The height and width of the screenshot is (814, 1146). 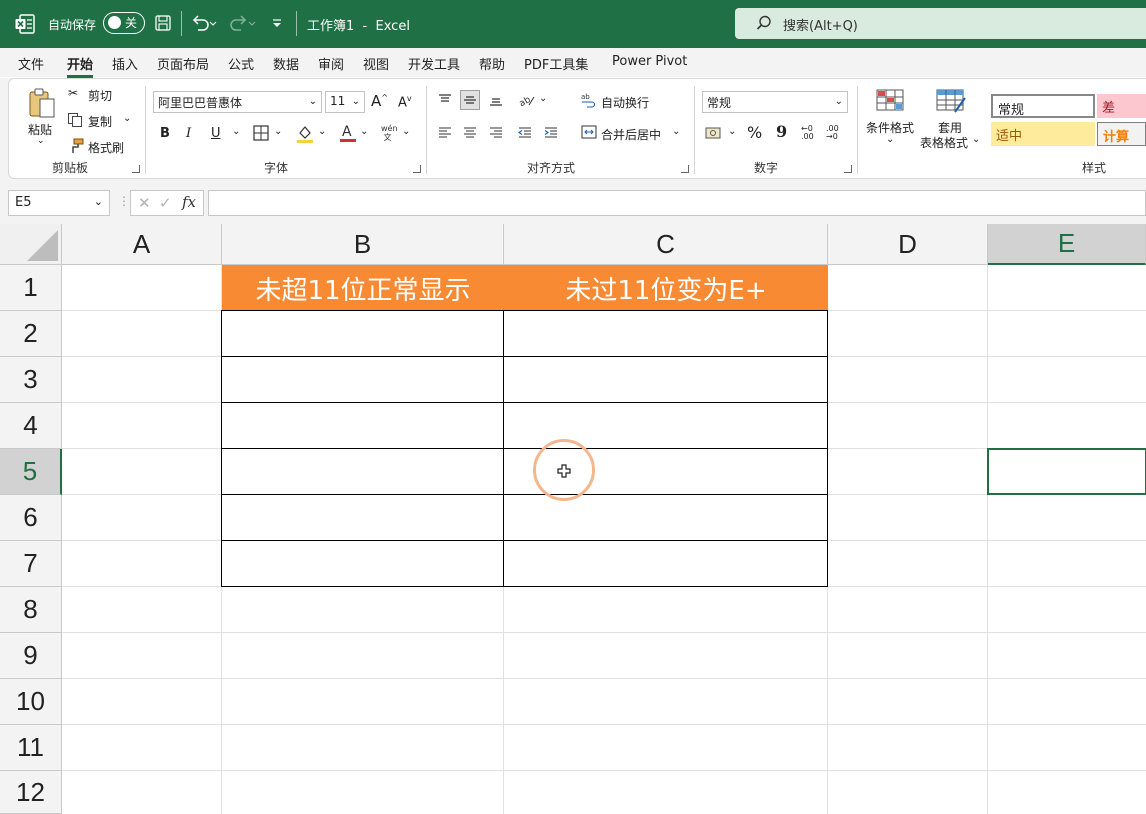 I want to click on align-left-icon, so click(x=445, y=133).